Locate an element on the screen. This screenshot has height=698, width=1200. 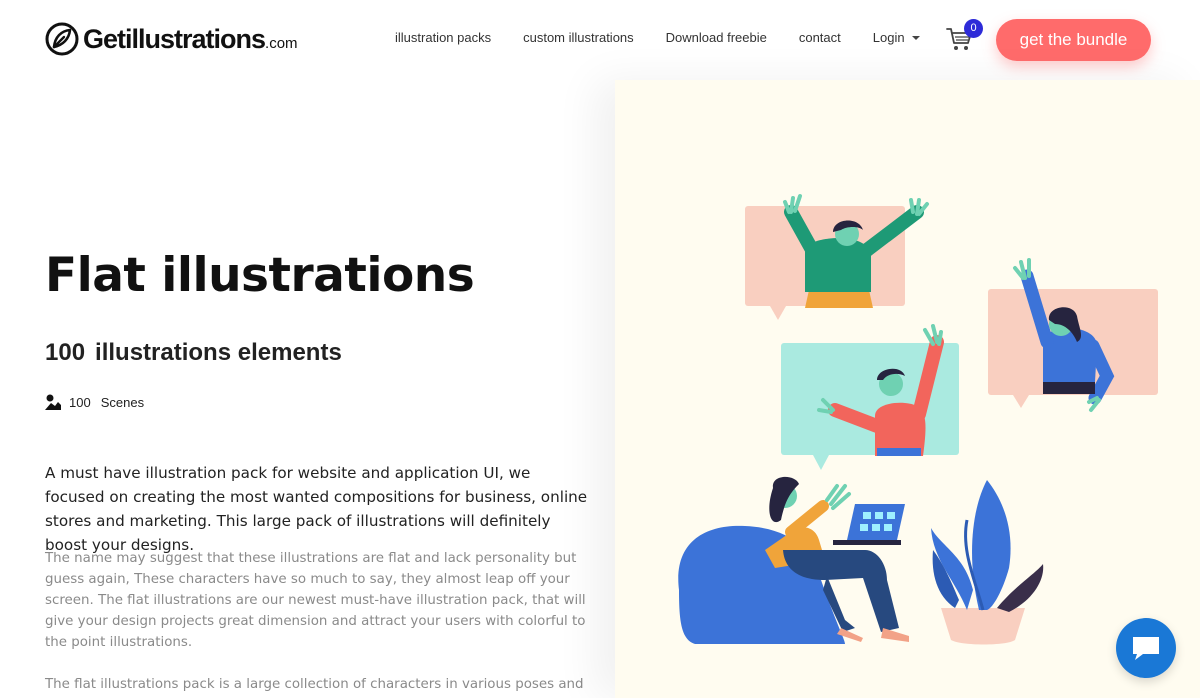
scenes-image-icon is located at coordinates (53, 402).